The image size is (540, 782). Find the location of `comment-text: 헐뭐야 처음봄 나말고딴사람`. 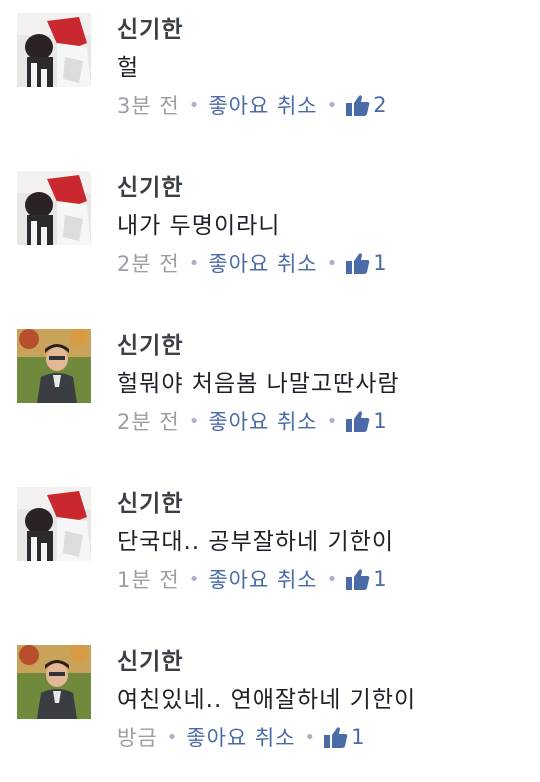

comment-text: 헐뭐야 처음봄 나말고딴사람 is located at coordinates (258, 384).